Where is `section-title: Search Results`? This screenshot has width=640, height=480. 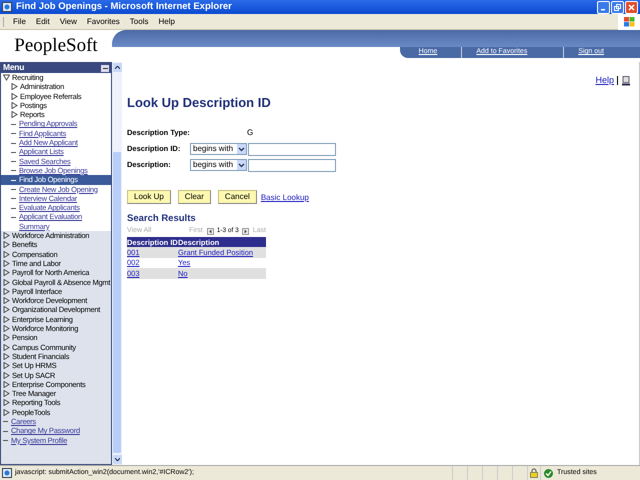 section-title: Search Results is located at coordinates (162, 219).